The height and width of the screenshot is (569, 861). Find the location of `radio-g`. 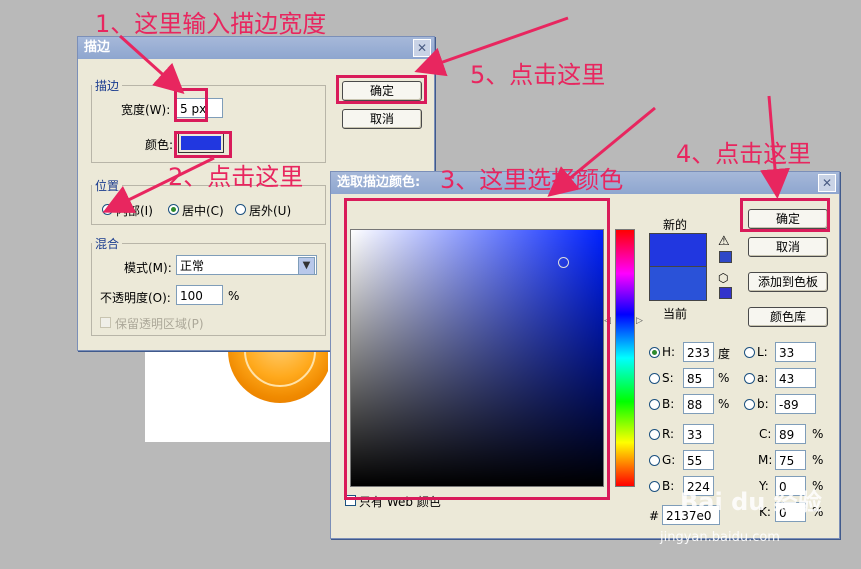

radio-g is located at coordinates (654, 460).